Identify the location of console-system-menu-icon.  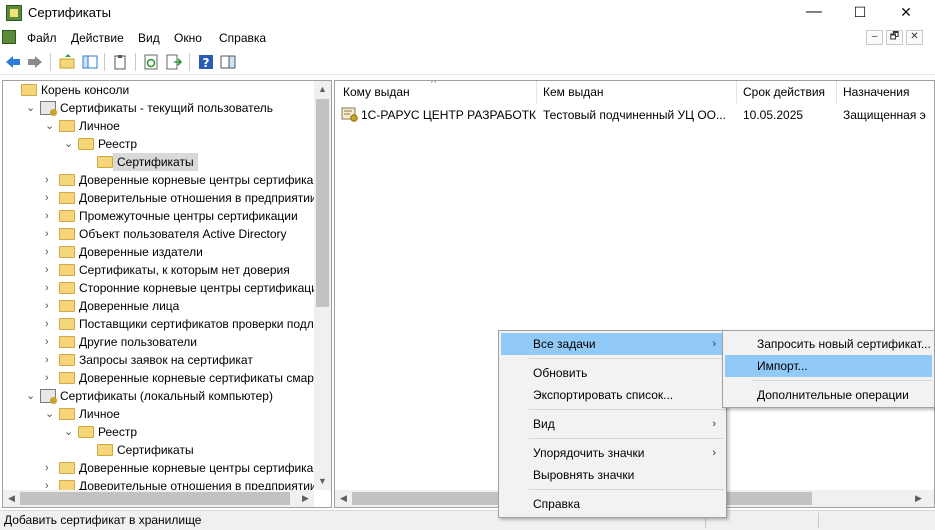
(9, 37).